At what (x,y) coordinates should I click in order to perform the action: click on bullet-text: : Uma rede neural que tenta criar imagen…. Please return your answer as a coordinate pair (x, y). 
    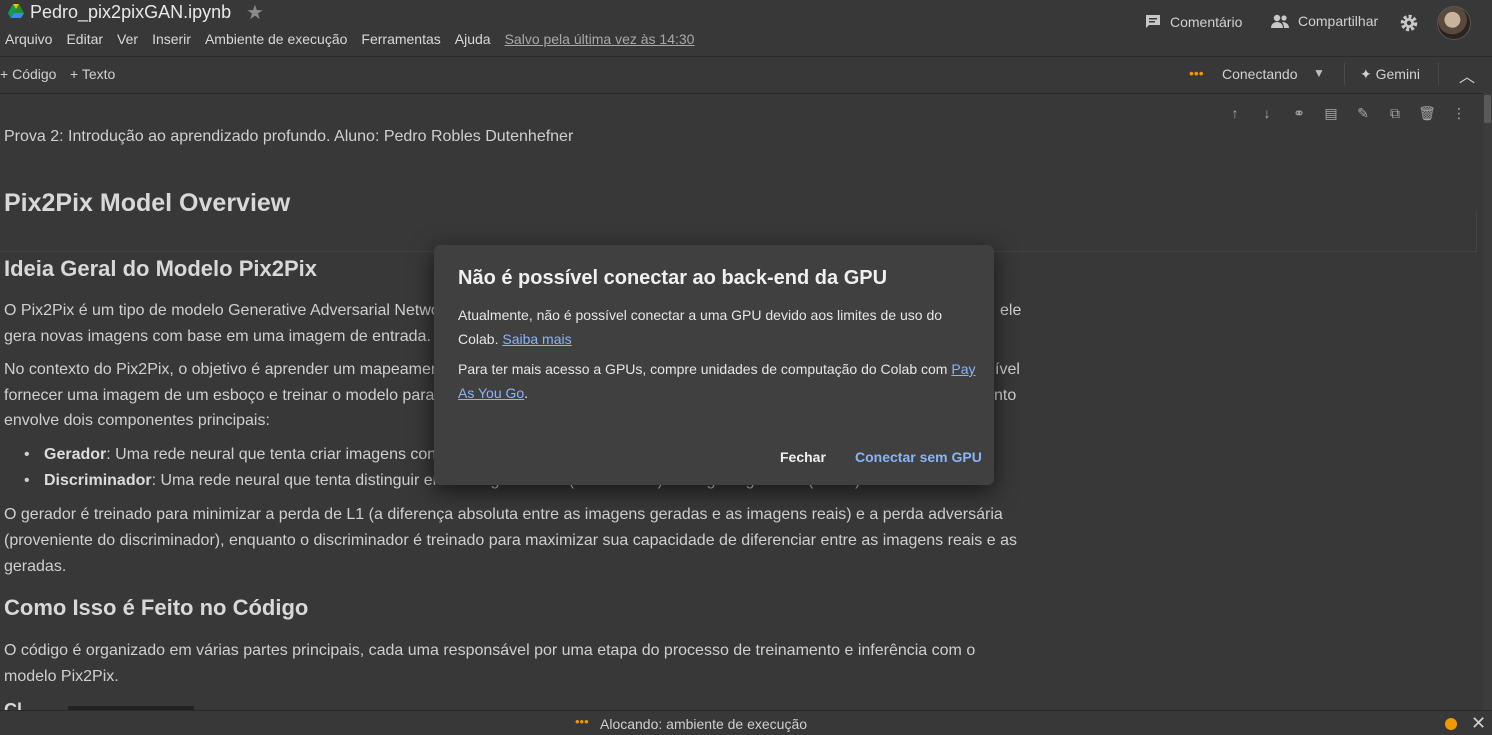
    Looking at the image, I should click on (275, 454).